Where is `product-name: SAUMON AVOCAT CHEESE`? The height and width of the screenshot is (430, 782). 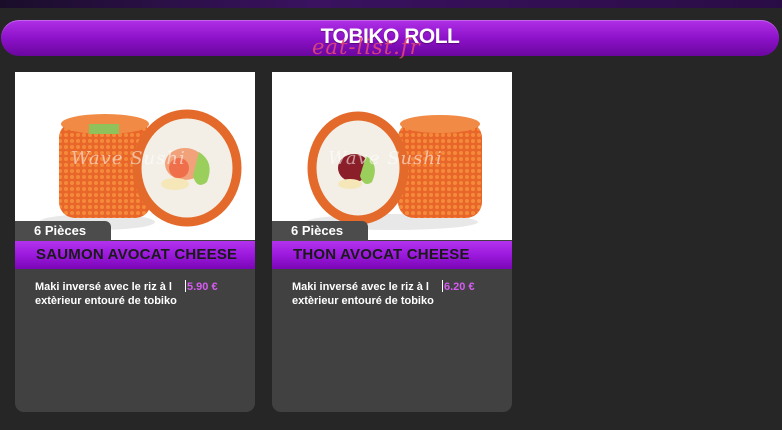 product-name: SAUMON AVOCAT CHEESE is located at coordinates (136, 254).